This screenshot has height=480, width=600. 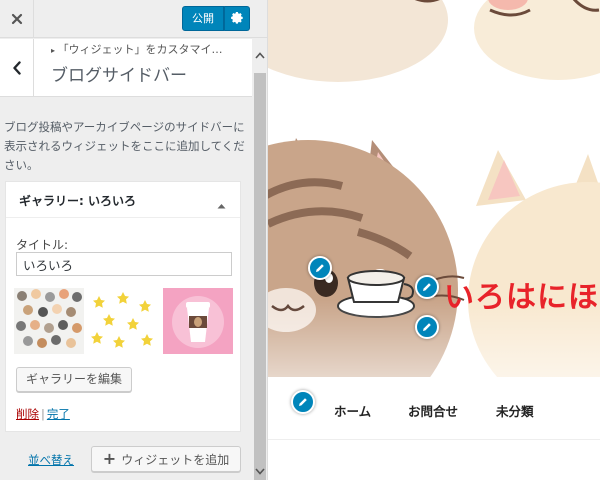 I want to click on site-navigation: ホーム お問合せ 未分類, so click(x=434, y=409).